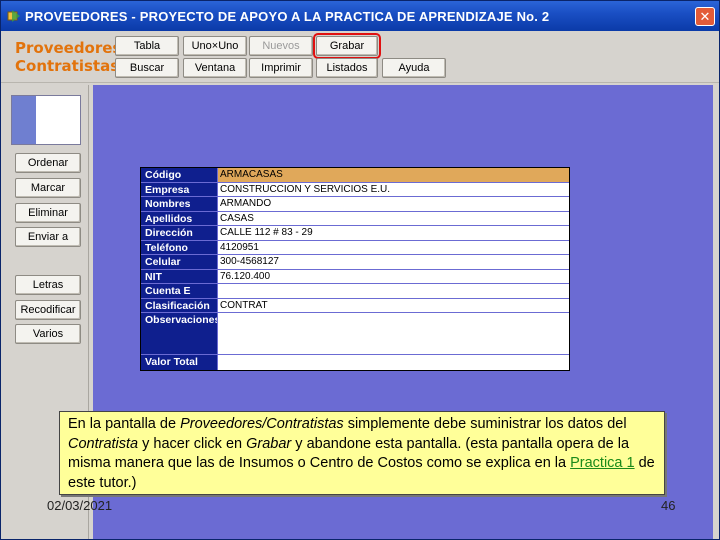  What do you see at coordinates (215, 68) in the screenshot?
I see `ventana-button: Ventana` at bounding box center [215, 68].